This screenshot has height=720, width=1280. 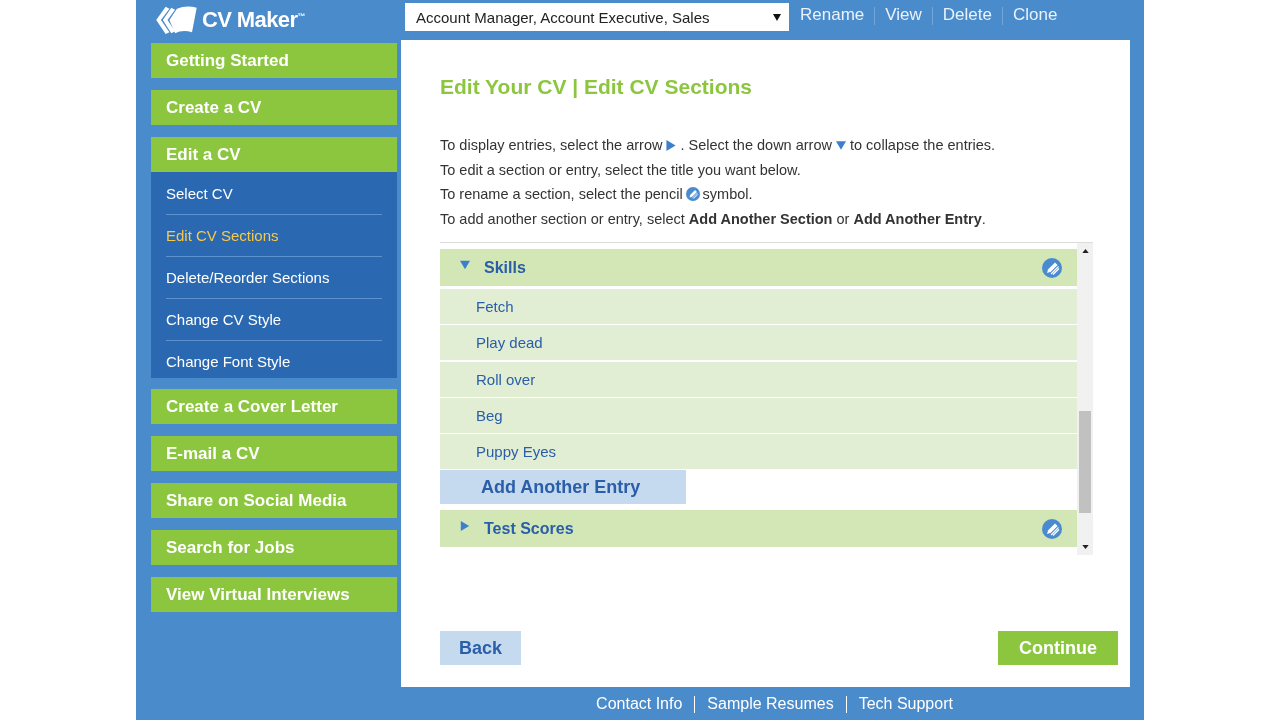 I want to click on nav-menu-item: Getting Started, so click(x=274, y=60).